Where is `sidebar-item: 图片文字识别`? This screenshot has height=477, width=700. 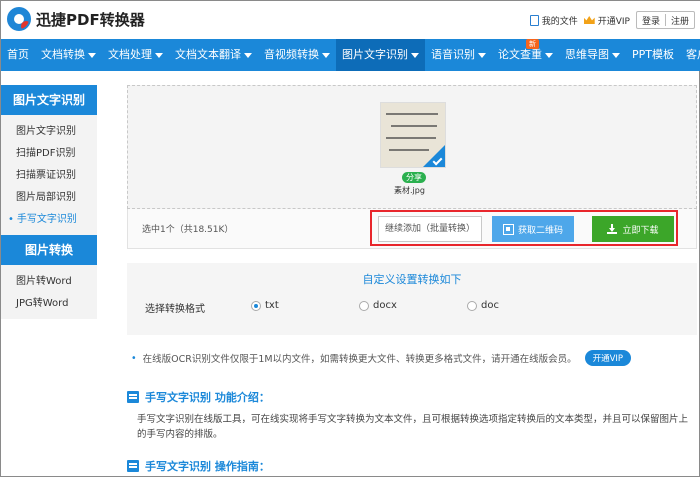
sidebar-item: 图片文字识别 is located at coordinates (49, 132).